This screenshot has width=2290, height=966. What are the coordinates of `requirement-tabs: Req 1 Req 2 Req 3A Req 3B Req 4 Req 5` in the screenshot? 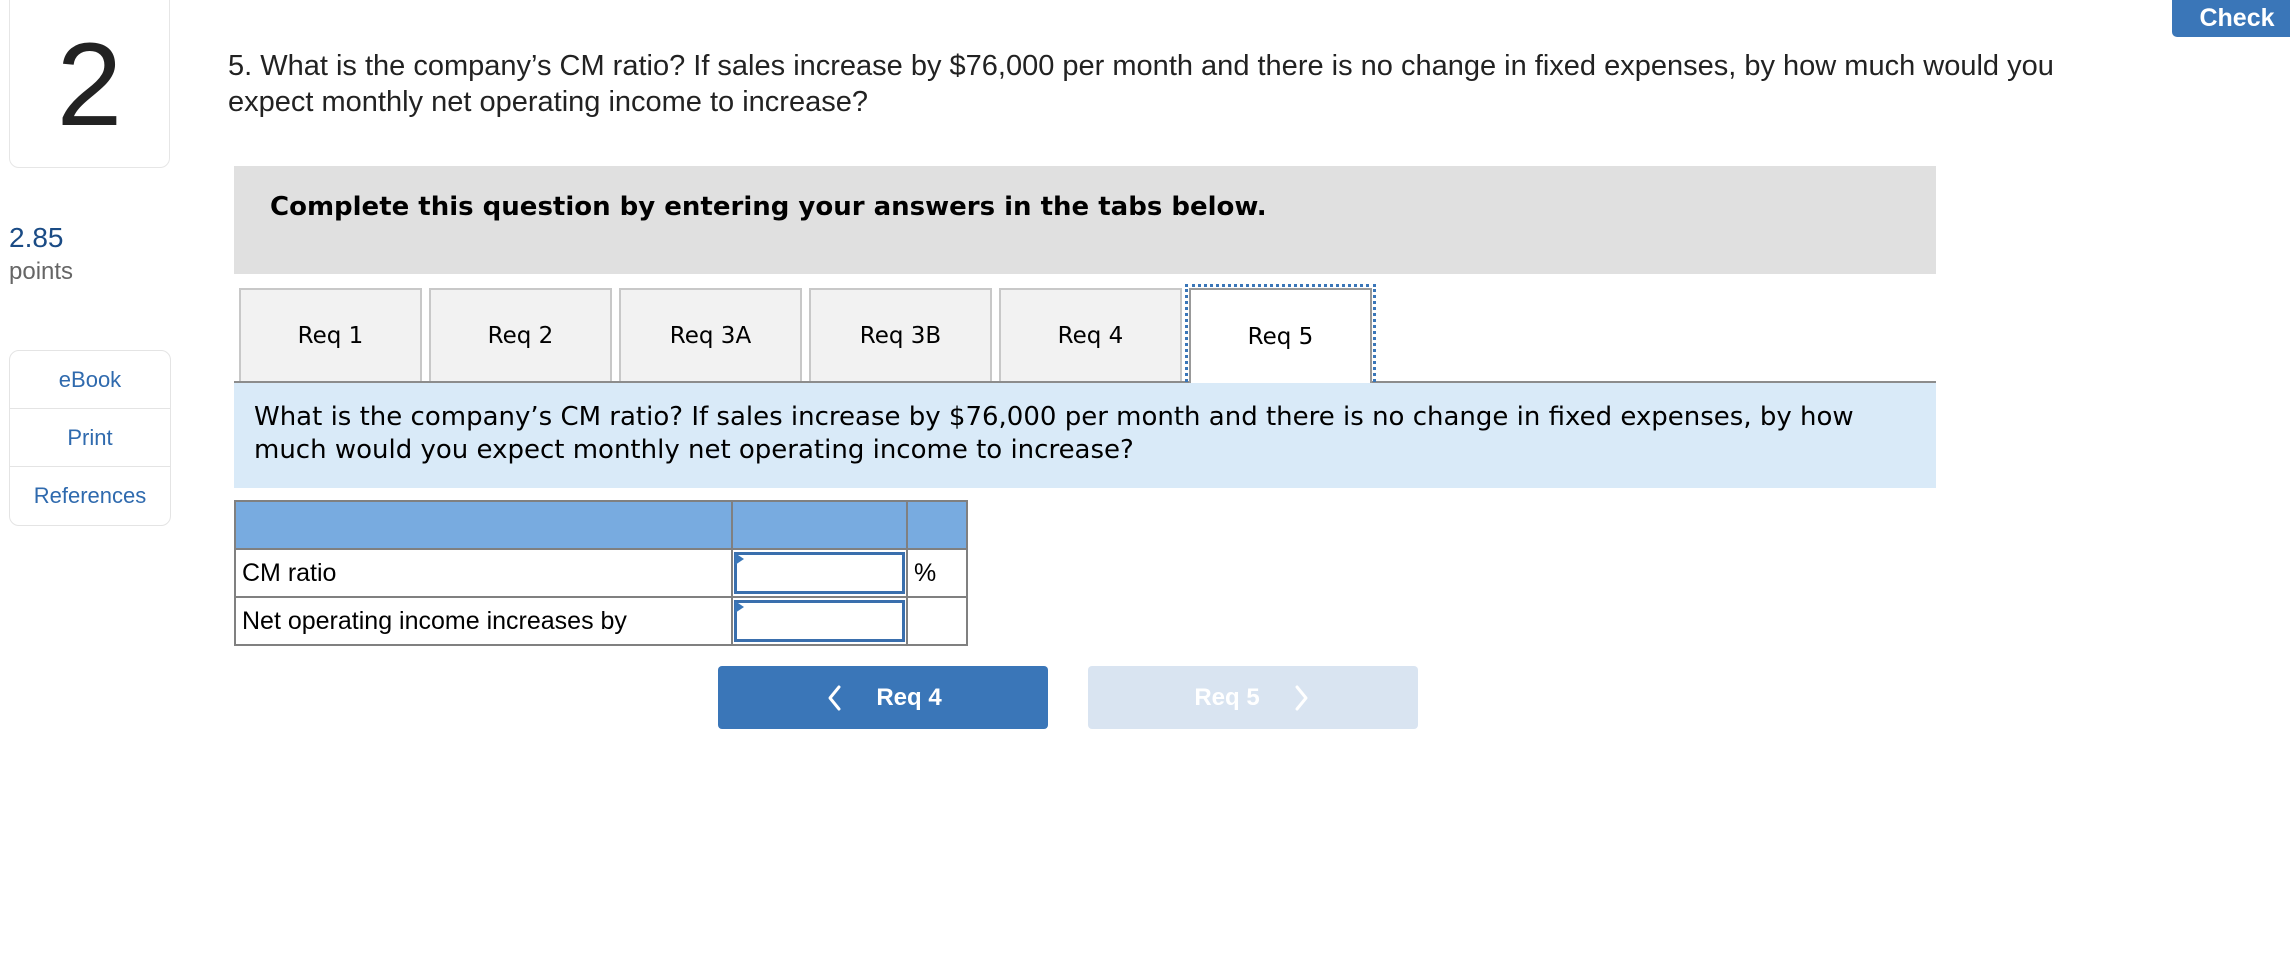 It's located at (1085, 335).